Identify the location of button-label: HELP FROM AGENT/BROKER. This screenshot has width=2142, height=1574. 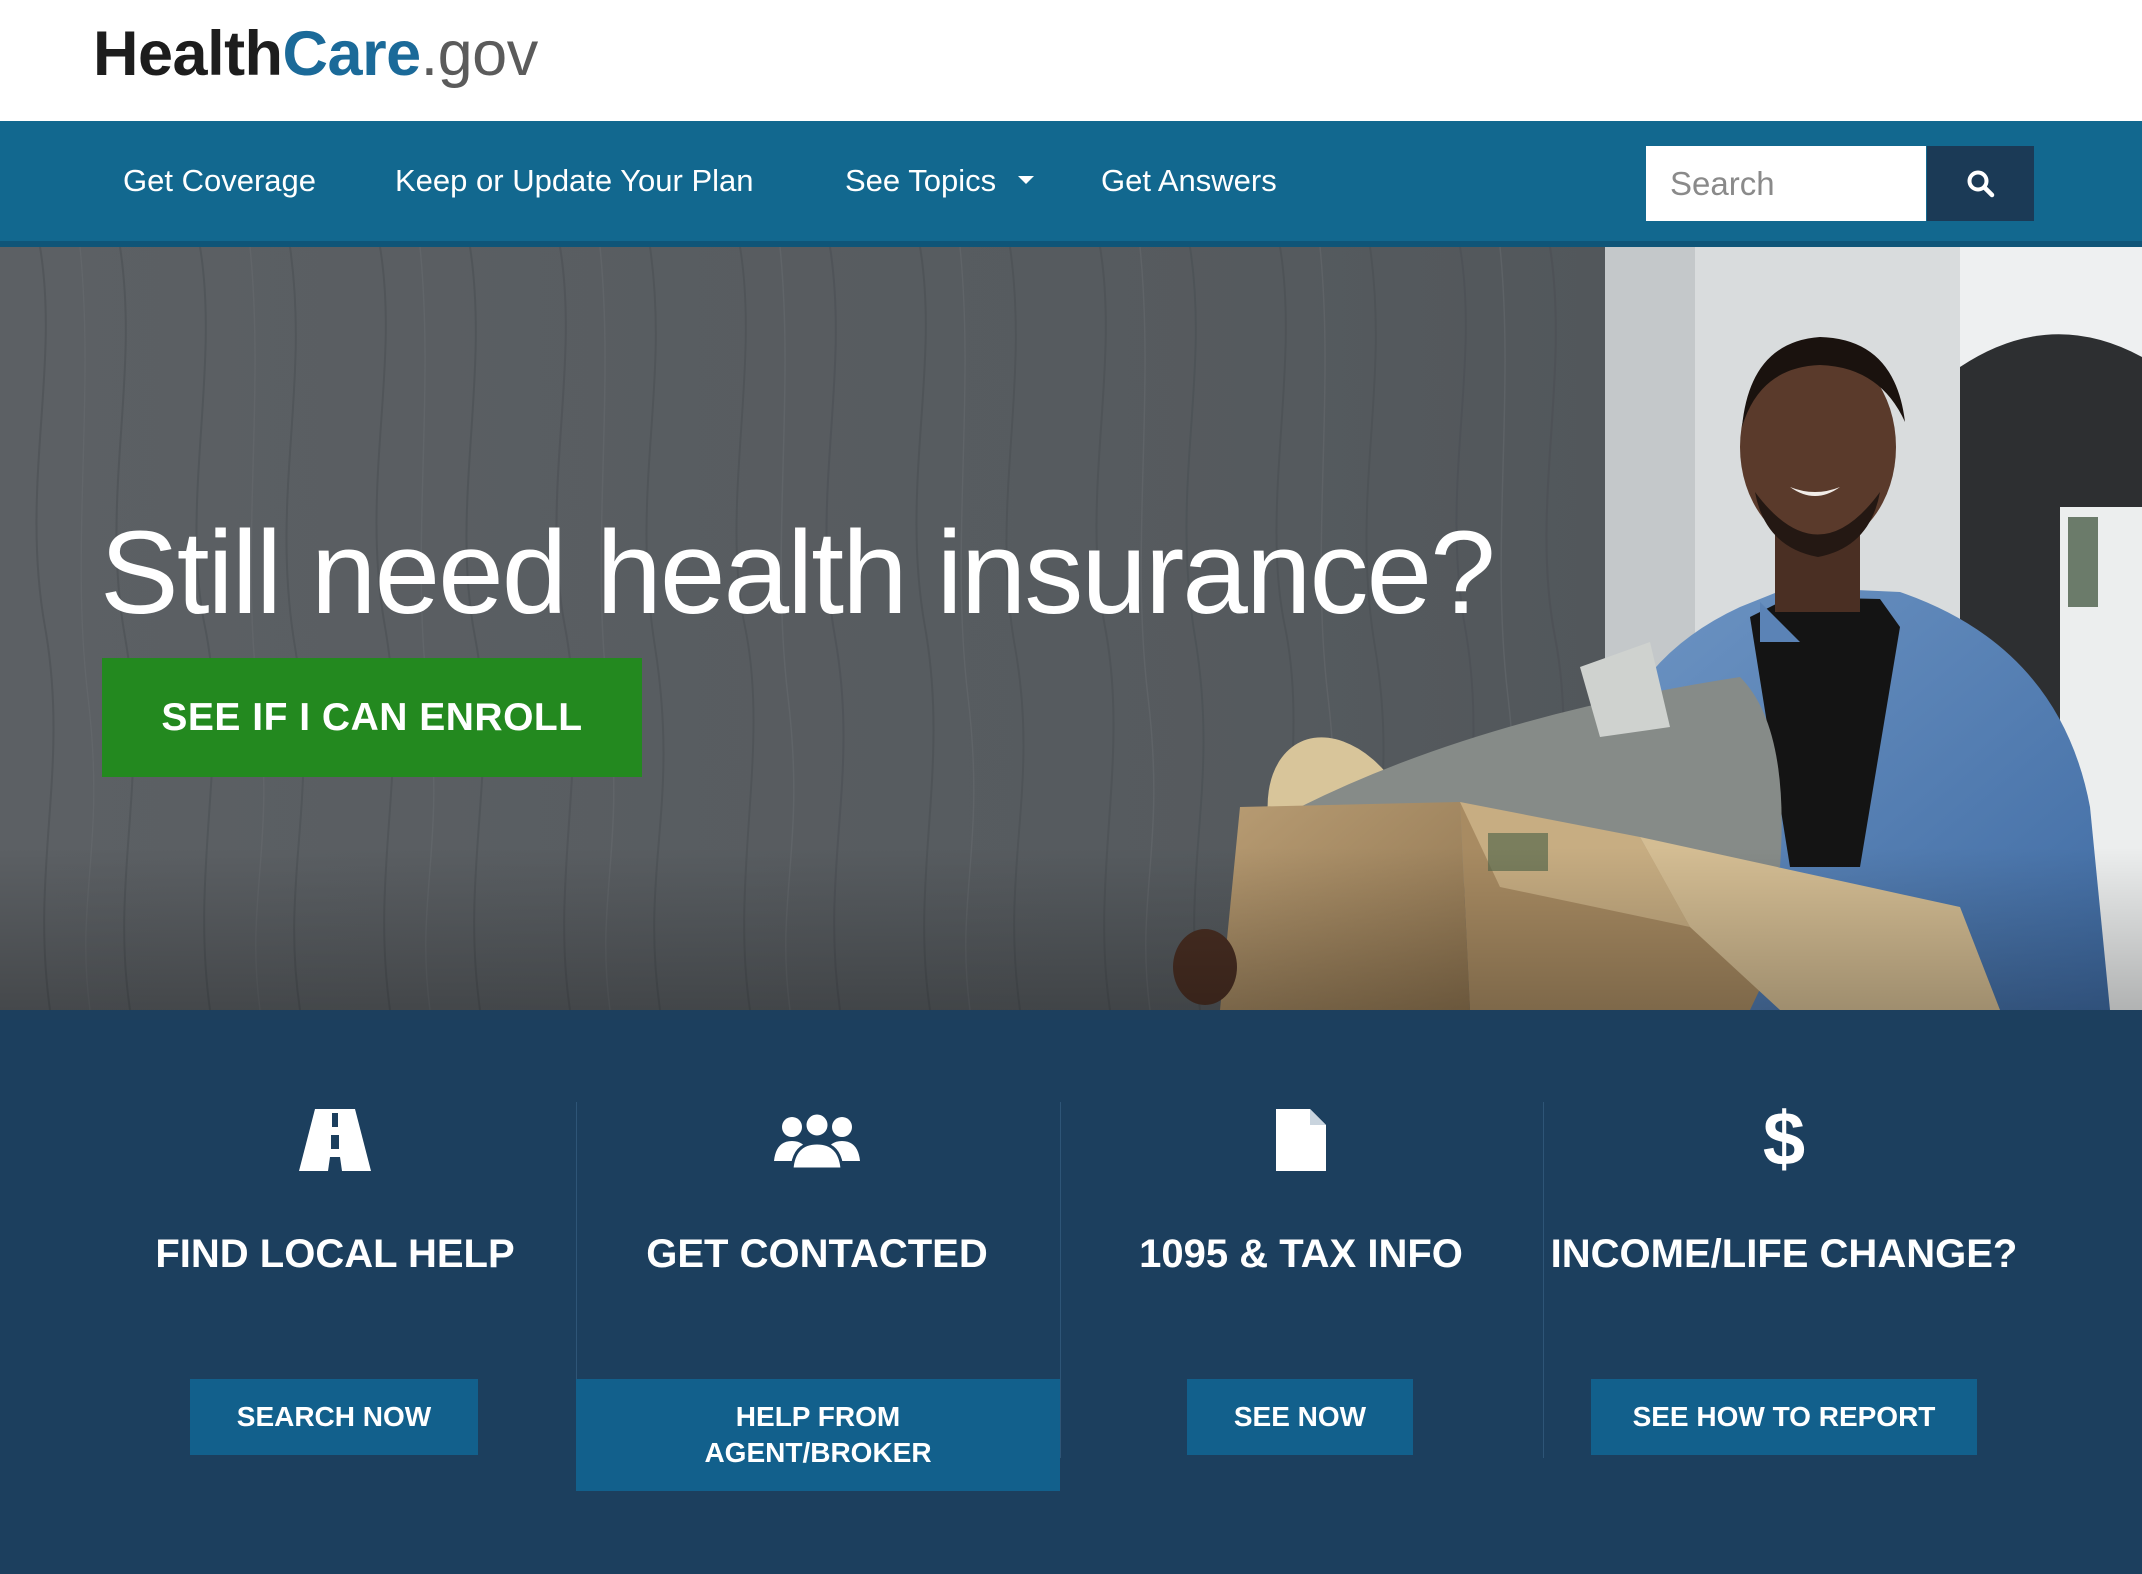
(818, 1434).